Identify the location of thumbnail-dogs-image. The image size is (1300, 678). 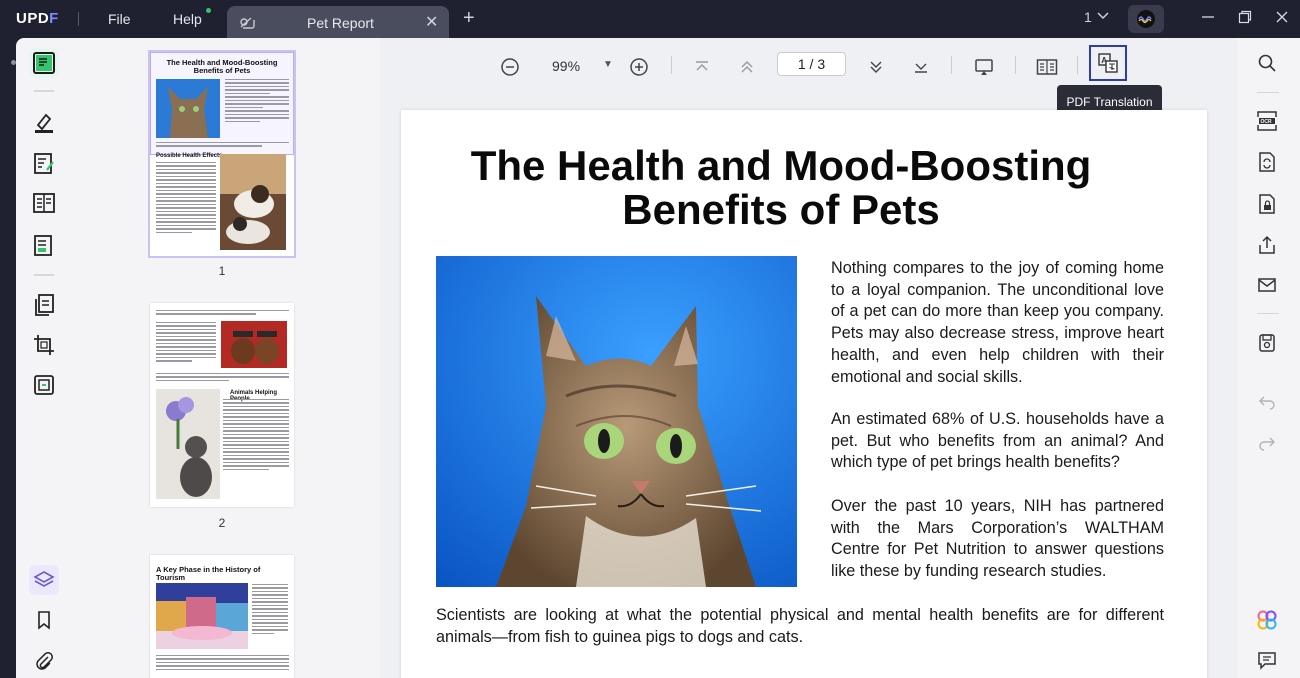
(254, 344).